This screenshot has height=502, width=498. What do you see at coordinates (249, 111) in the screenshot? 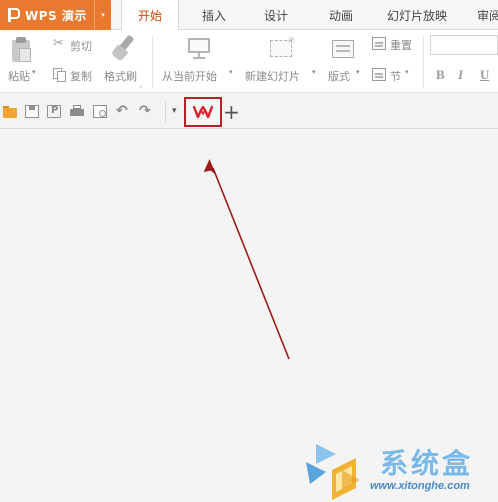
I see `quick-access-toolbar: ↶ ↷ ▾` at bounding box center [249, 111].